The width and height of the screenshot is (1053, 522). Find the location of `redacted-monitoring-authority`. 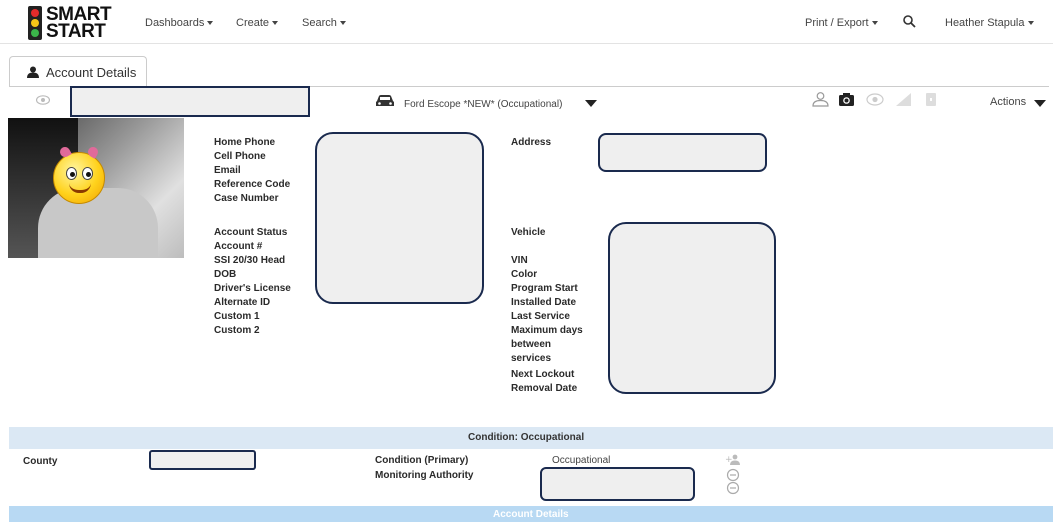

redacted-monitoring-authority is located at coordinates (617, 484).